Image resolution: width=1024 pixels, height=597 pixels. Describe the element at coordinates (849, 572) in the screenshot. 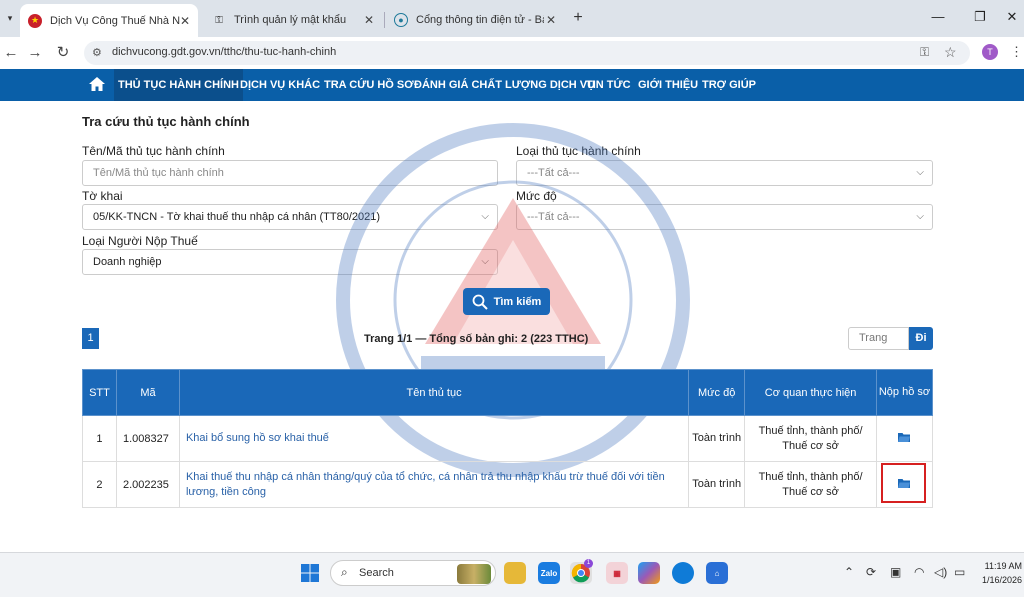

I see `tray-chevron-up-icon: ⌃` at that location.